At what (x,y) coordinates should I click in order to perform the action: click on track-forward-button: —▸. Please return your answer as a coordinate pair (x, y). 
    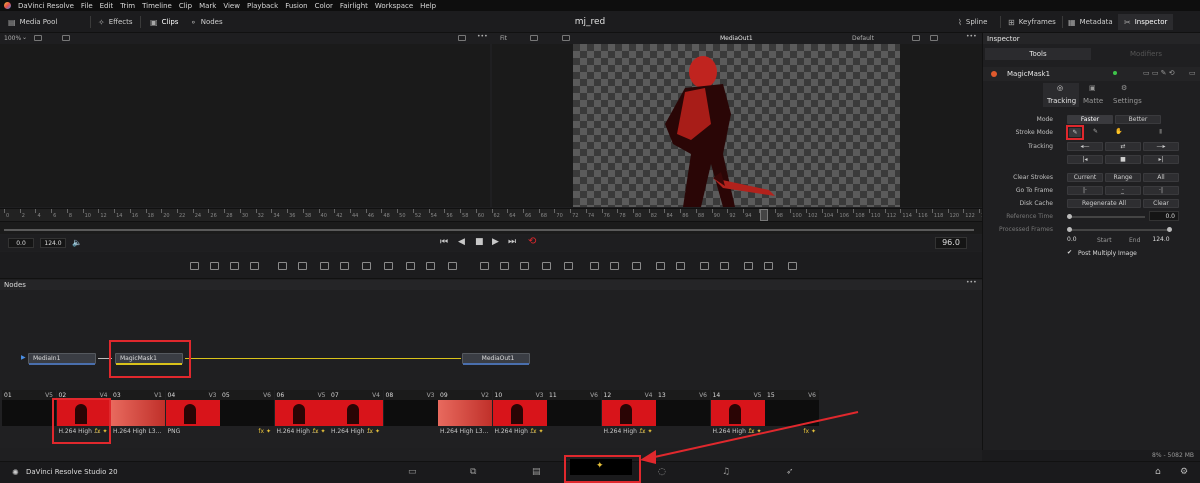
    Looking at the image, I should click on (1161, 146).